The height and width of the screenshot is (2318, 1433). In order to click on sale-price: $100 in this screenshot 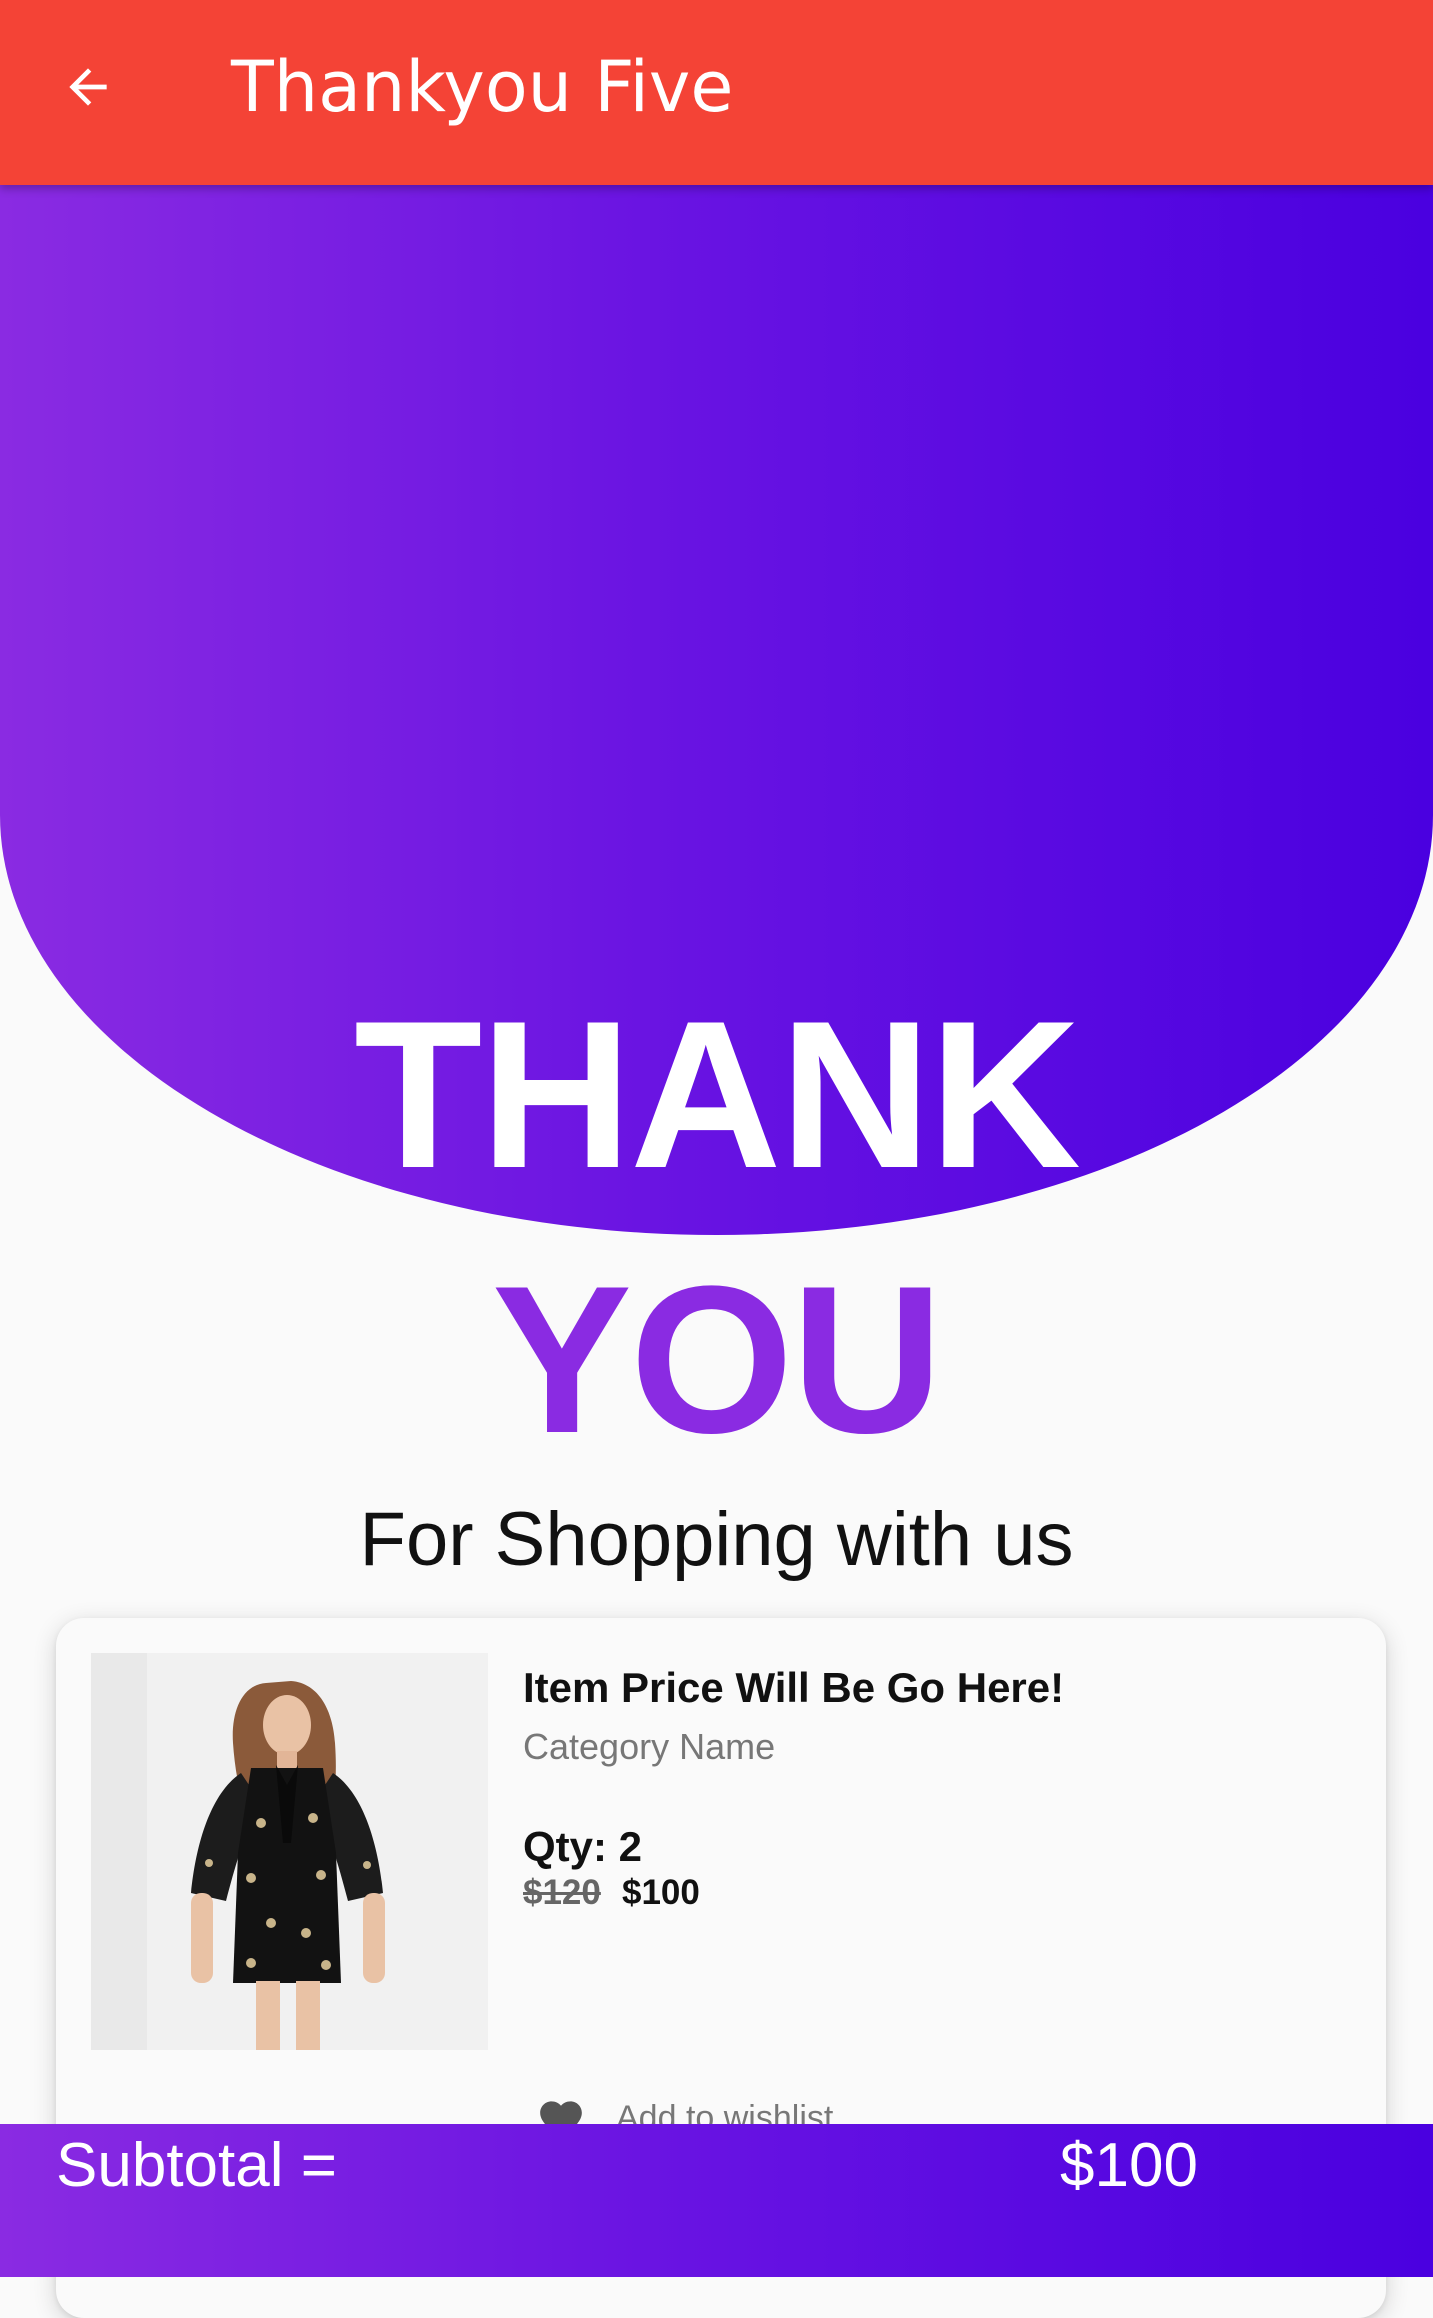, I will do `click(661, 1892)`.